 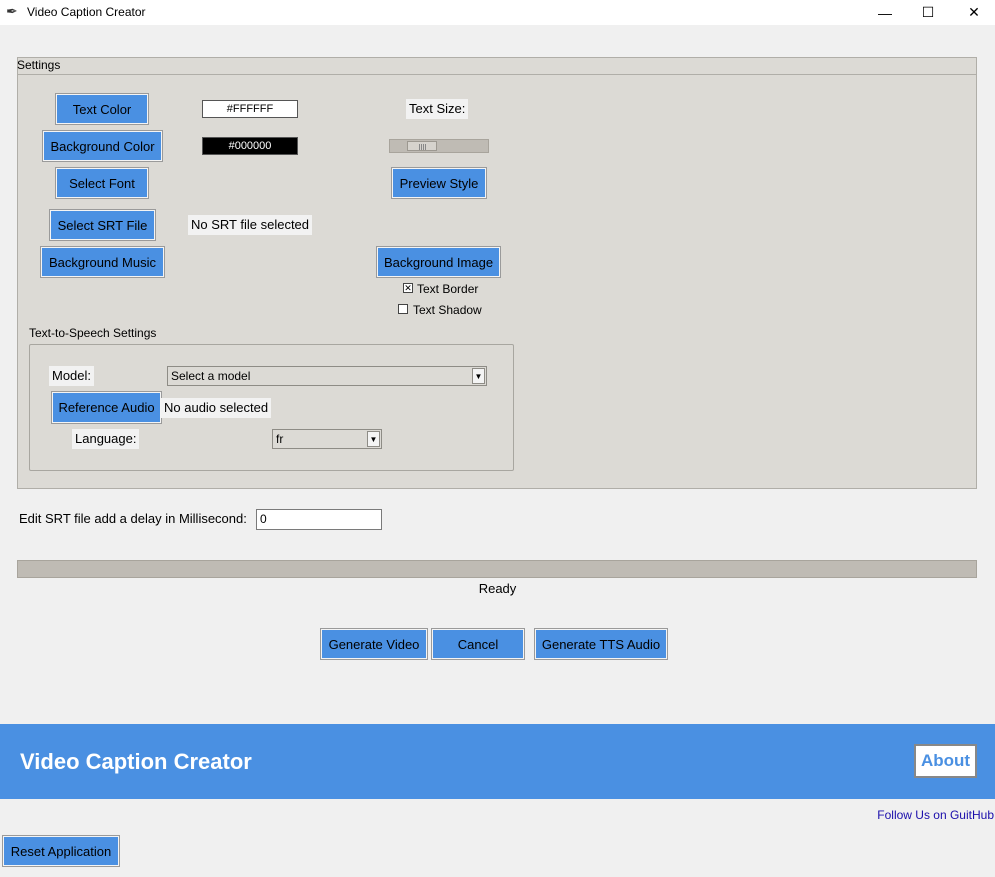 What do you see at coordinates (478, 644) in the screenshot?
I see `cancel-button: Cancel` at bounding box center [478, 644].